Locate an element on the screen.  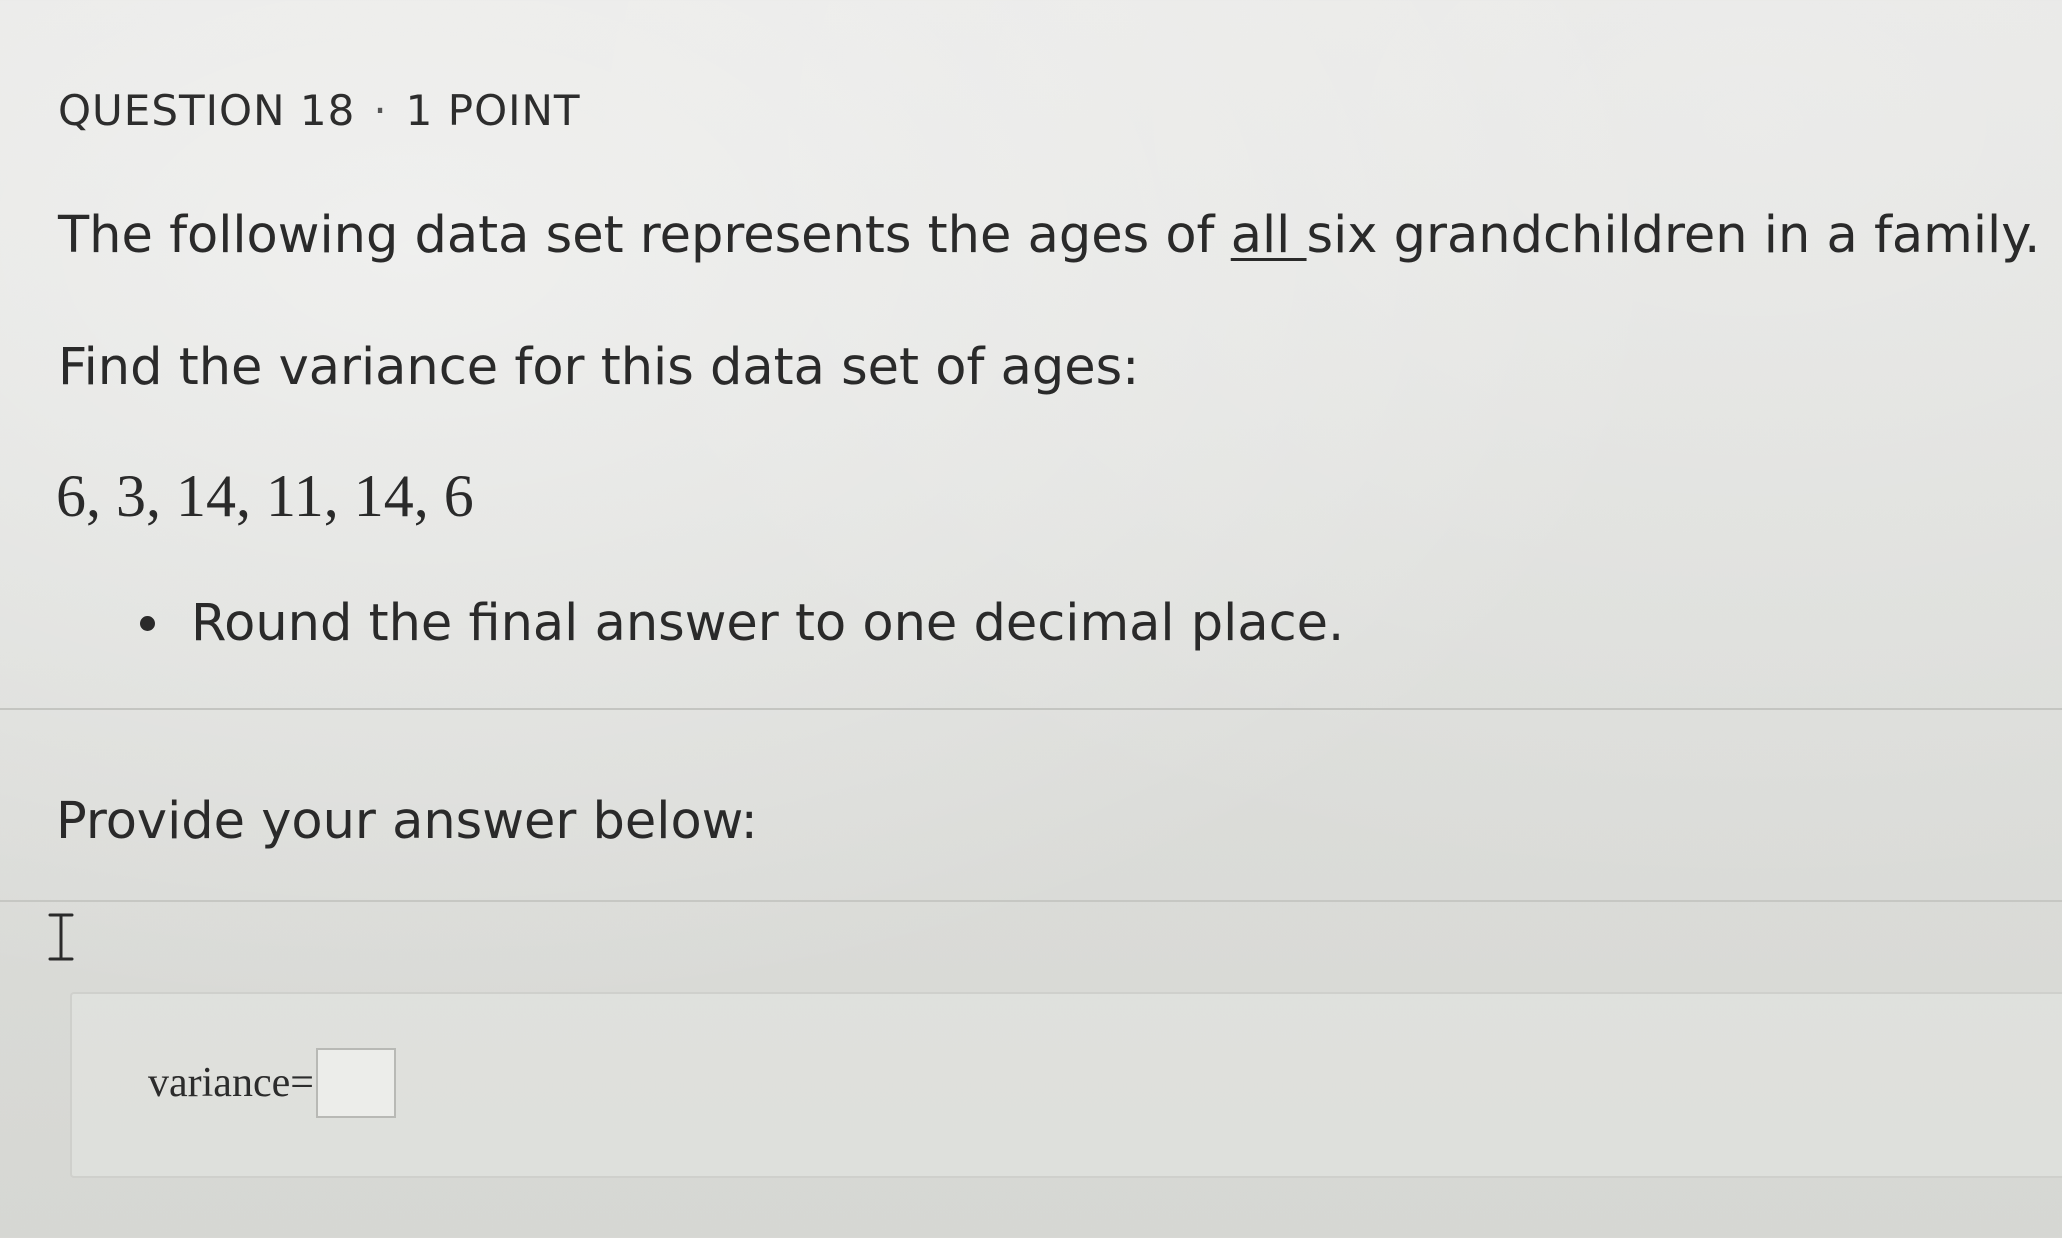
question-points: 1 POINT is located at coordinates (493, 110).